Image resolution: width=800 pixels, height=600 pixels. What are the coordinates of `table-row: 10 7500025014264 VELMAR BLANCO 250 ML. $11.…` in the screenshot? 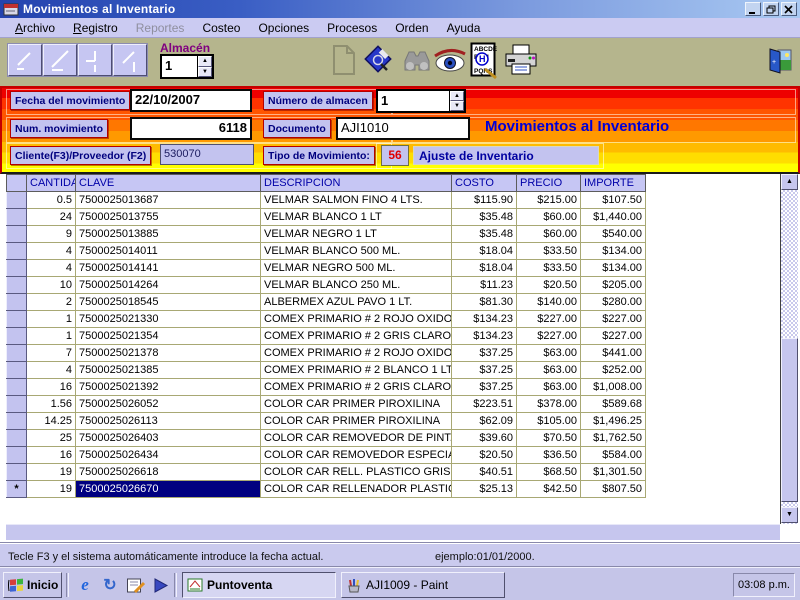 It's located at (326, 285).